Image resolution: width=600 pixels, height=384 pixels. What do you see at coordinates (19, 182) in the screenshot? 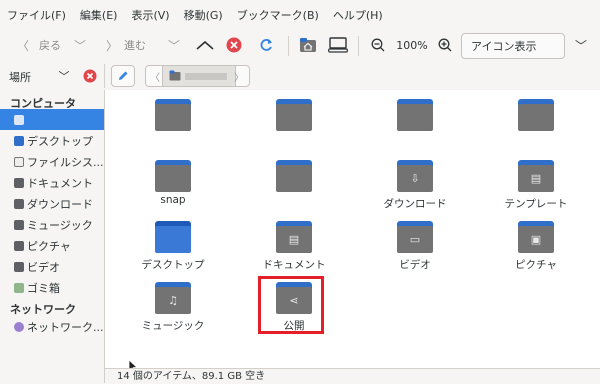
I see `documents-icon` at bounding box center [19, 182].